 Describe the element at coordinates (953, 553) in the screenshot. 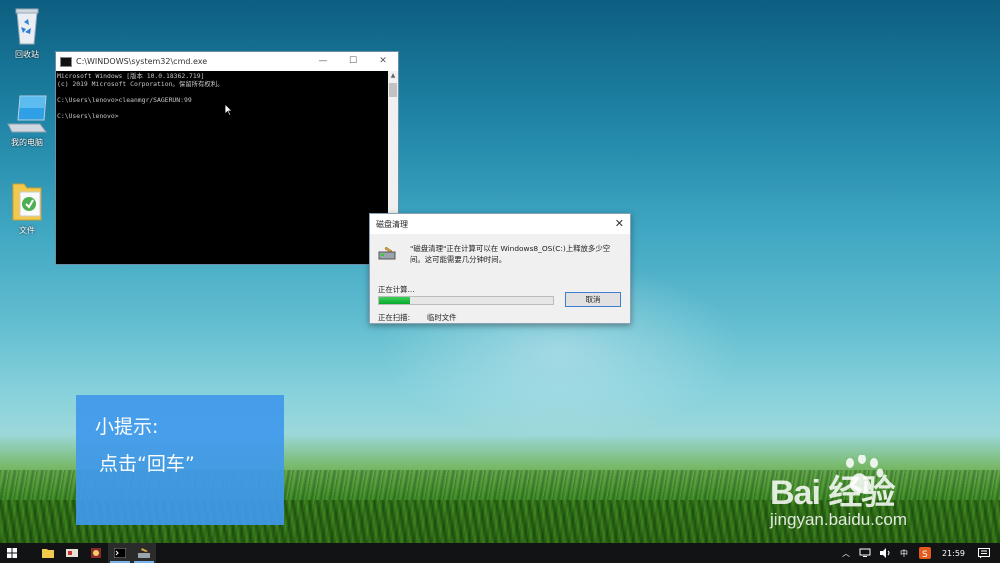

I see `clock: 21:59` at that location.